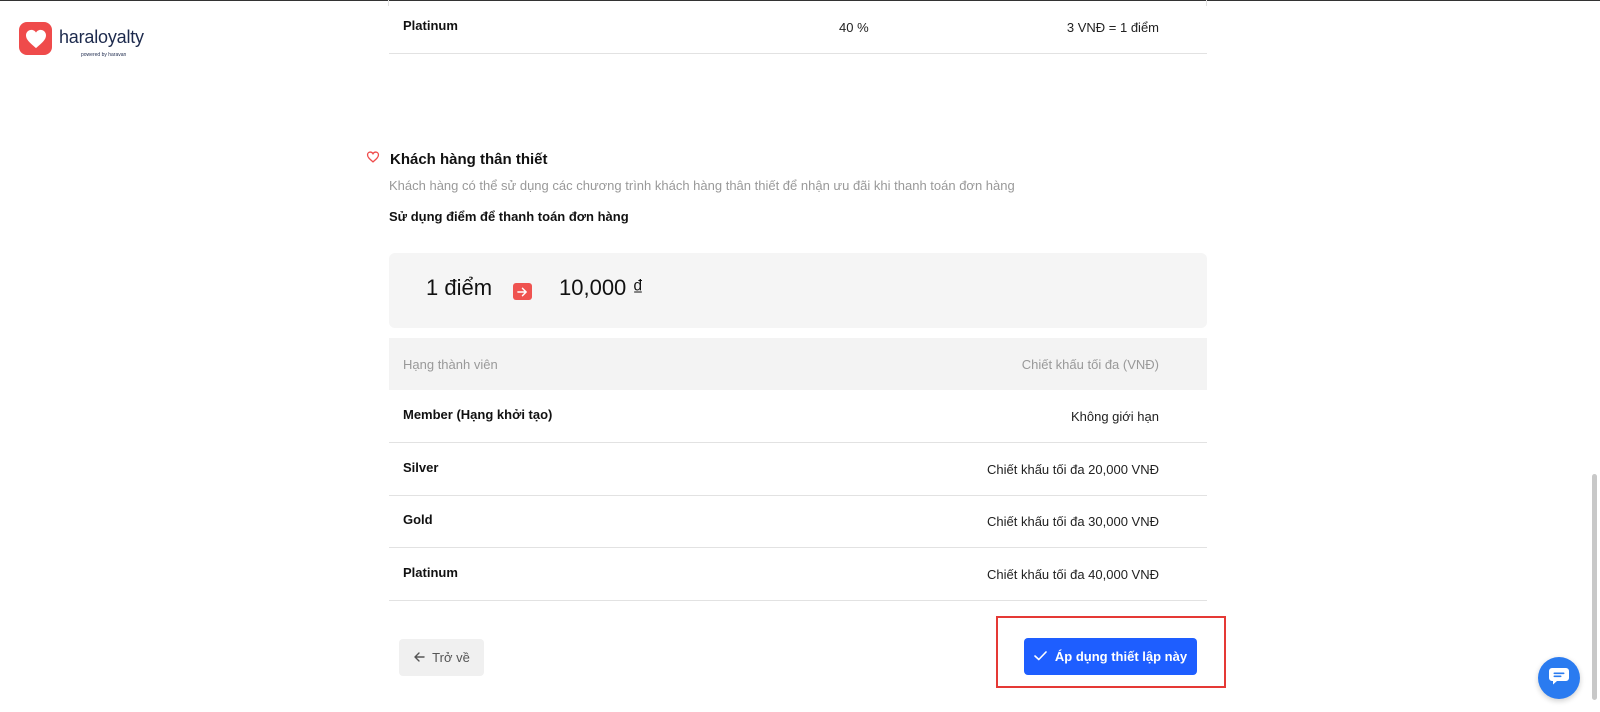  What do you see at coordinates (1121, 656) in the screenshot?
I see `apply-label: Áp dụng thiết lập này` at bounding box center [1121, 656].